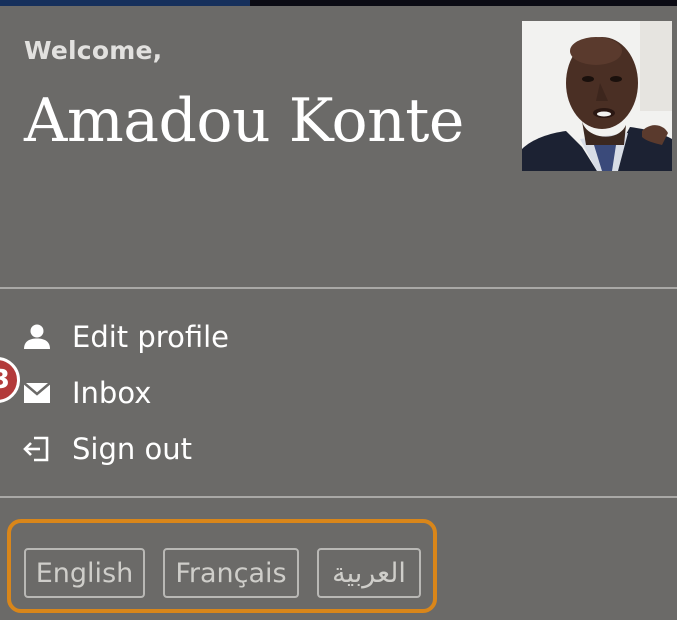 This screenshot has width=677, height=620. What do you see at coordinates (37, 449) in the screenshot?
I see `sign-out-icon` at bounding box center [37, 449].